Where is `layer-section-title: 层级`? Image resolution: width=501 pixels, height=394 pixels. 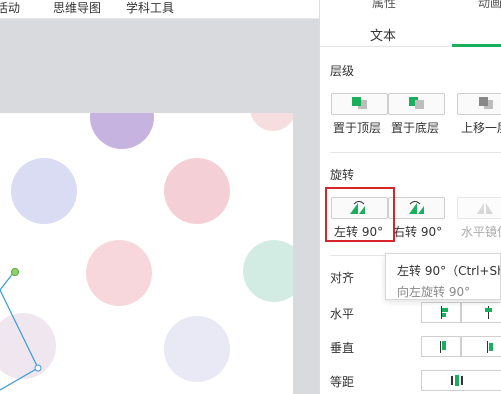 layer-section-title: 层级 is located at coordinates (342, 71).